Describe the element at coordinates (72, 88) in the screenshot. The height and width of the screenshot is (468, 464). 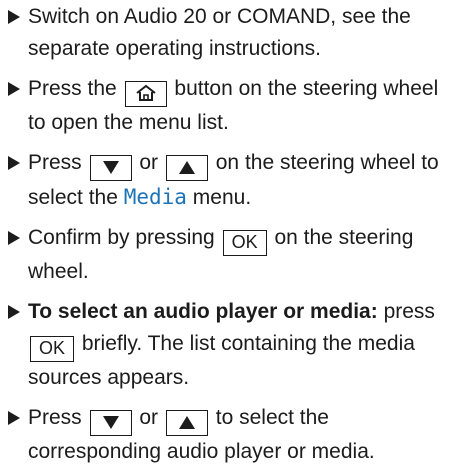
I see `step-text-before: Press the` at that location.